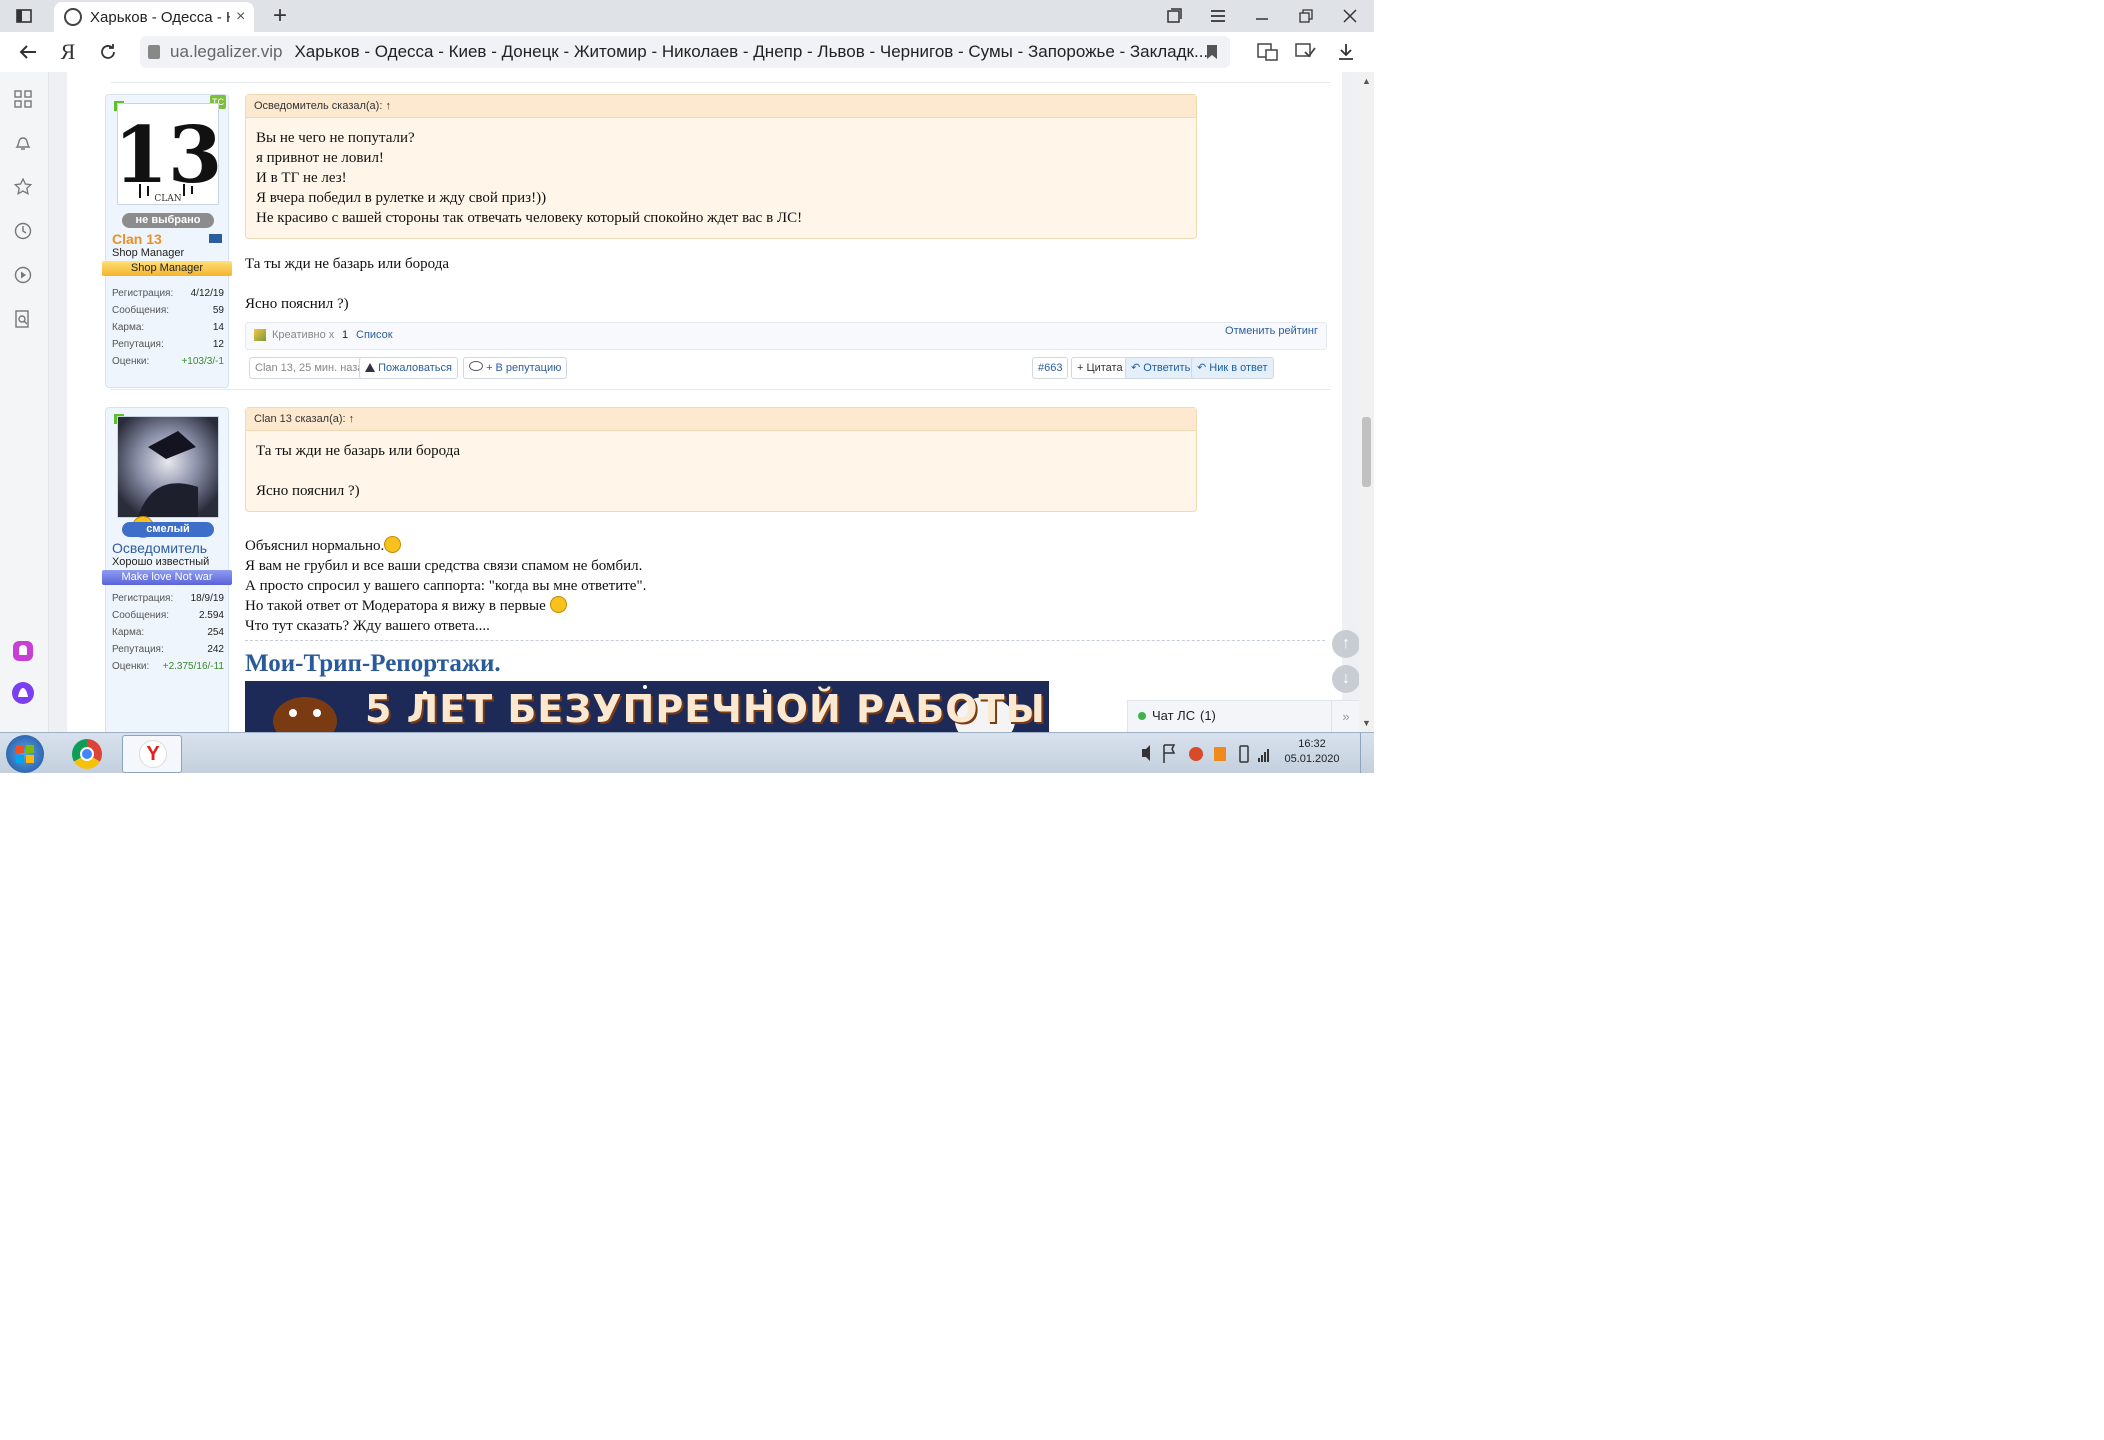 This screenshot has width=2104, height=1440. I want to click on tab-close-icon: ×, so click(240, 17).